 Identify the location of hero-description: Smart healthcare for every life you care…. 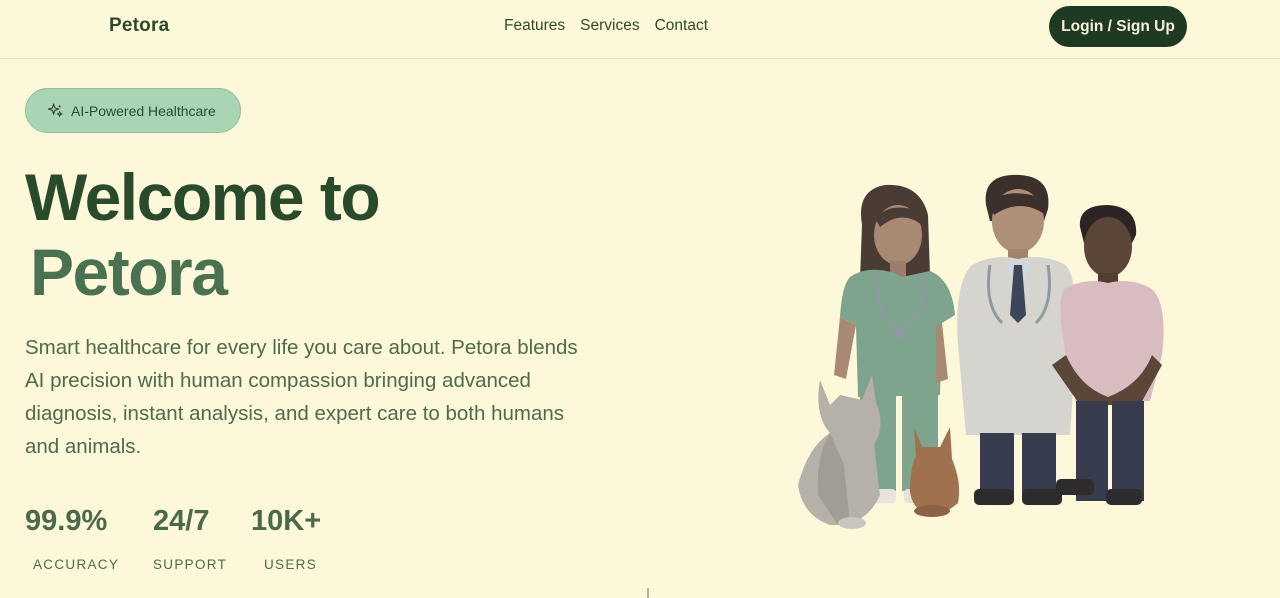
(301, 397).